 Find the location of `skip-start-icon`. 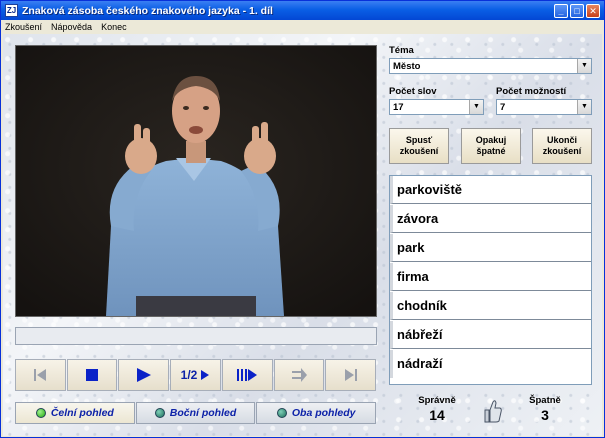

skip-start-icon is located at coordinates (40, 375).